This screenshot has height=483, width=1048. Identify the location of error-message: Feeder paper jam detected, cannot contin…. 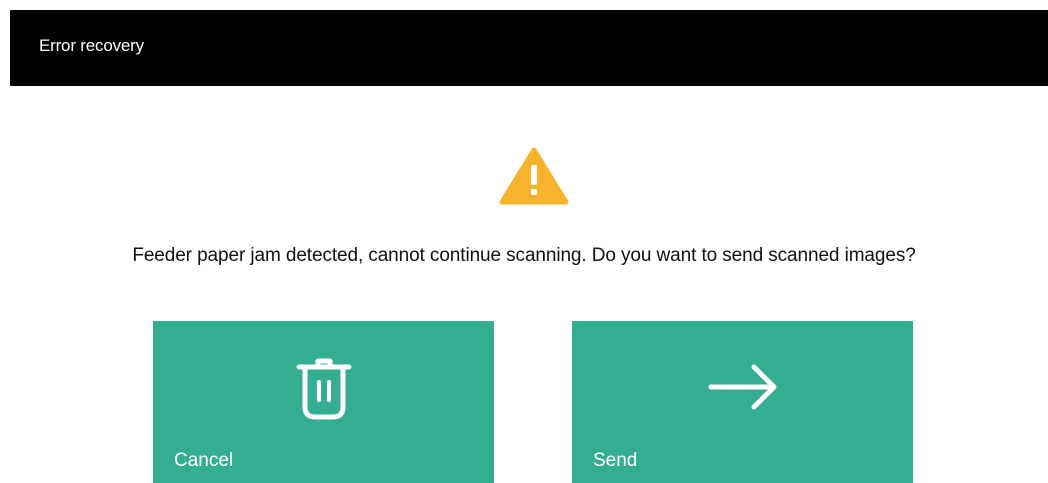
(524, 255).